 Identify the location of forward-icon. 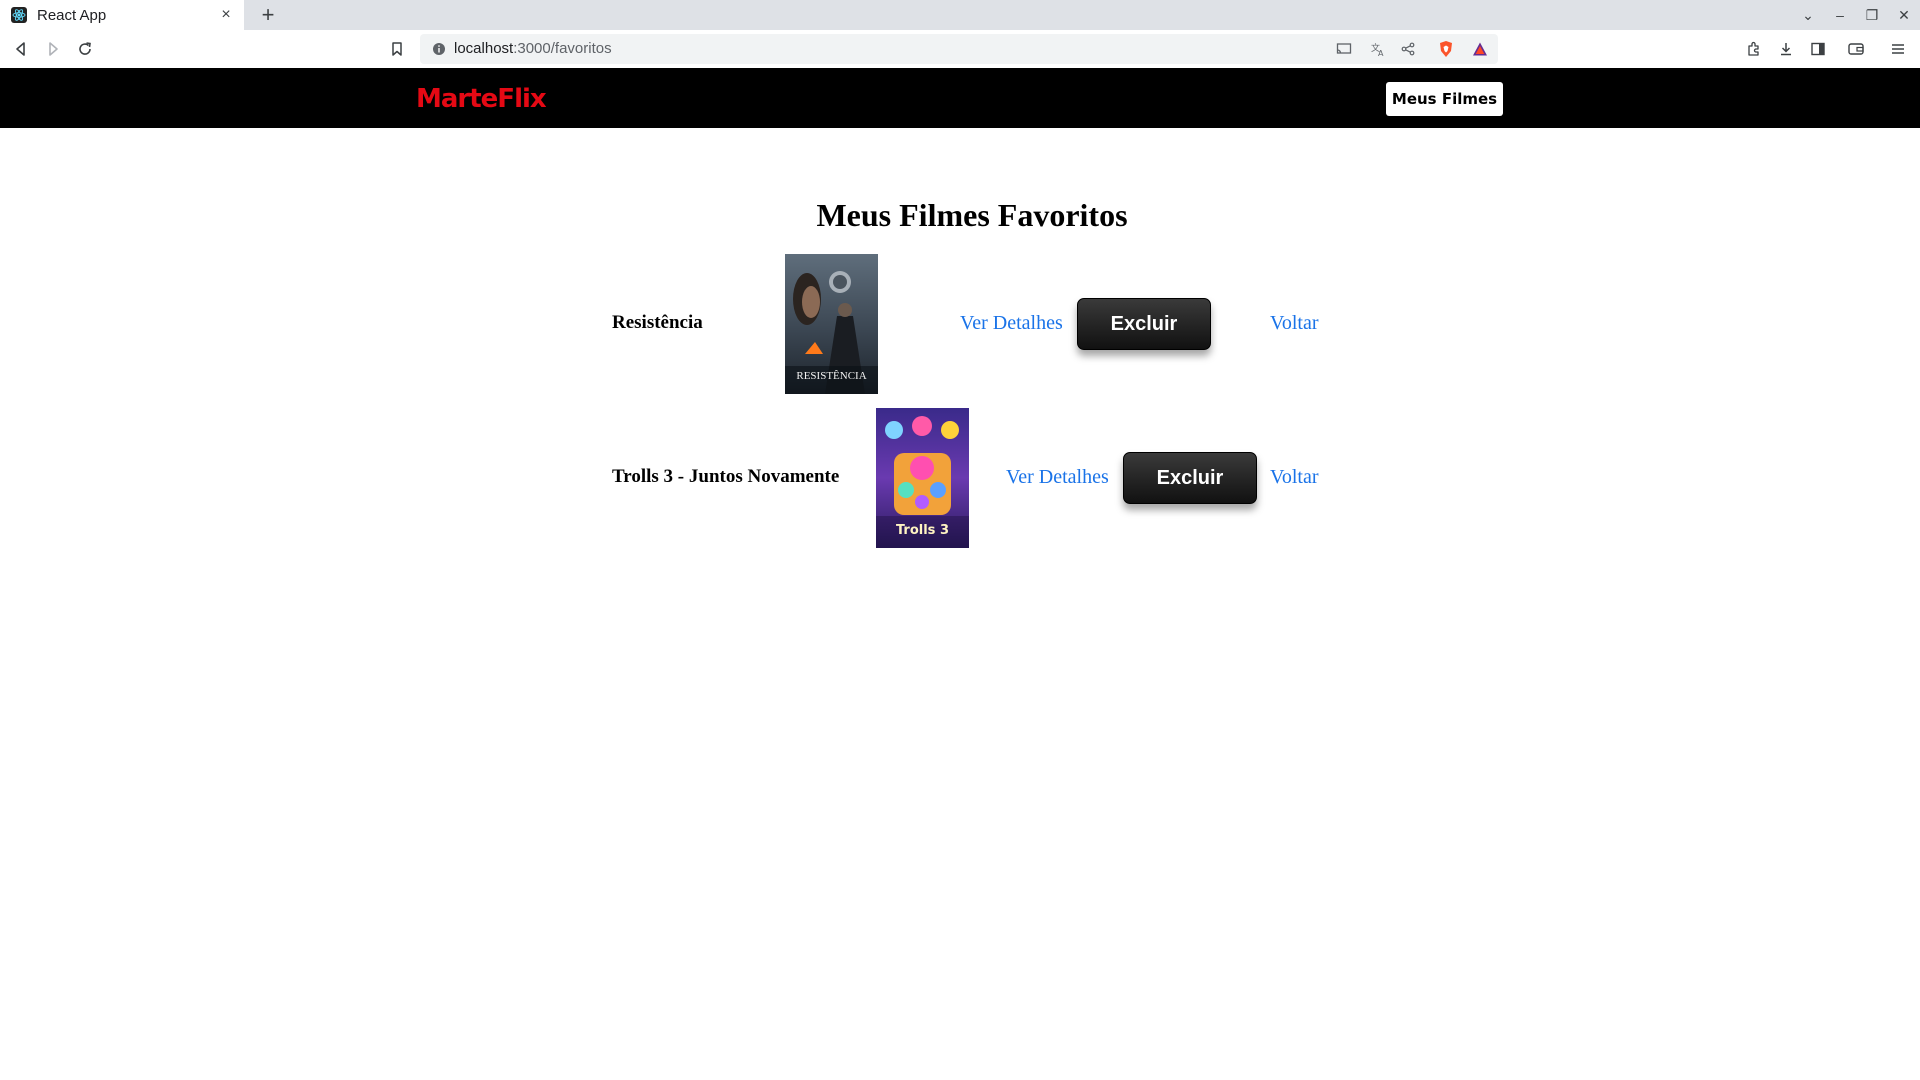
(53, 49).